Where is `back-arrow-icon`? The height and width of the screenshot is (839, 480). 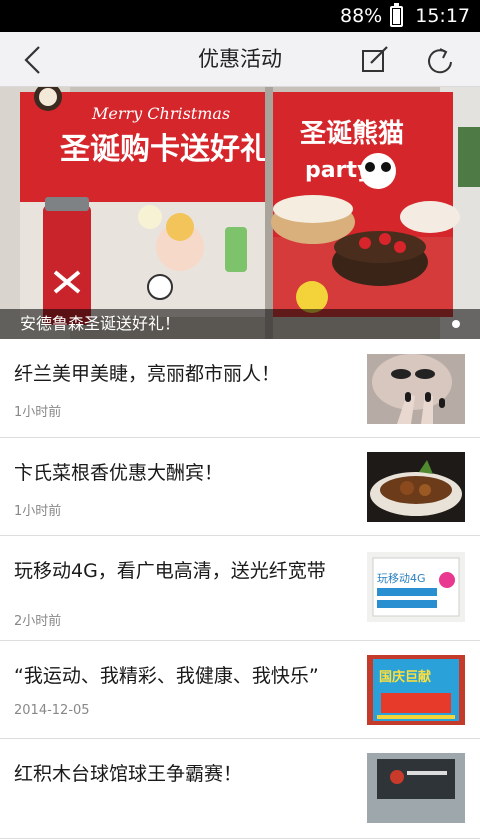
back-arrow-icon is located at coordinates (32, 59).